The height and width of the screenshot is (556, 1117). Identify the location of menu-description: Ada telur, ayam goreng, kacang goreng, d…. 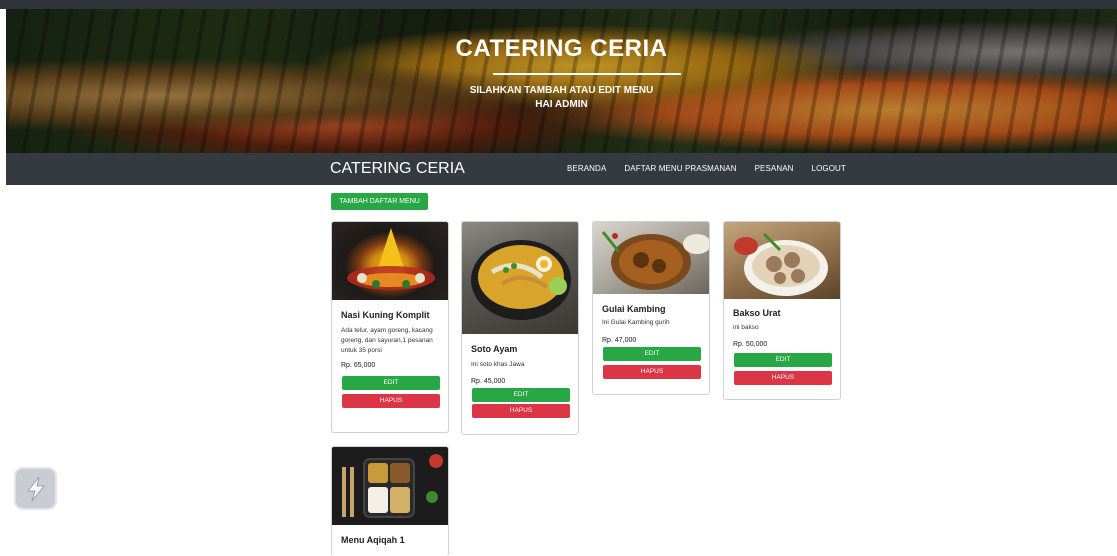
(387, 340).